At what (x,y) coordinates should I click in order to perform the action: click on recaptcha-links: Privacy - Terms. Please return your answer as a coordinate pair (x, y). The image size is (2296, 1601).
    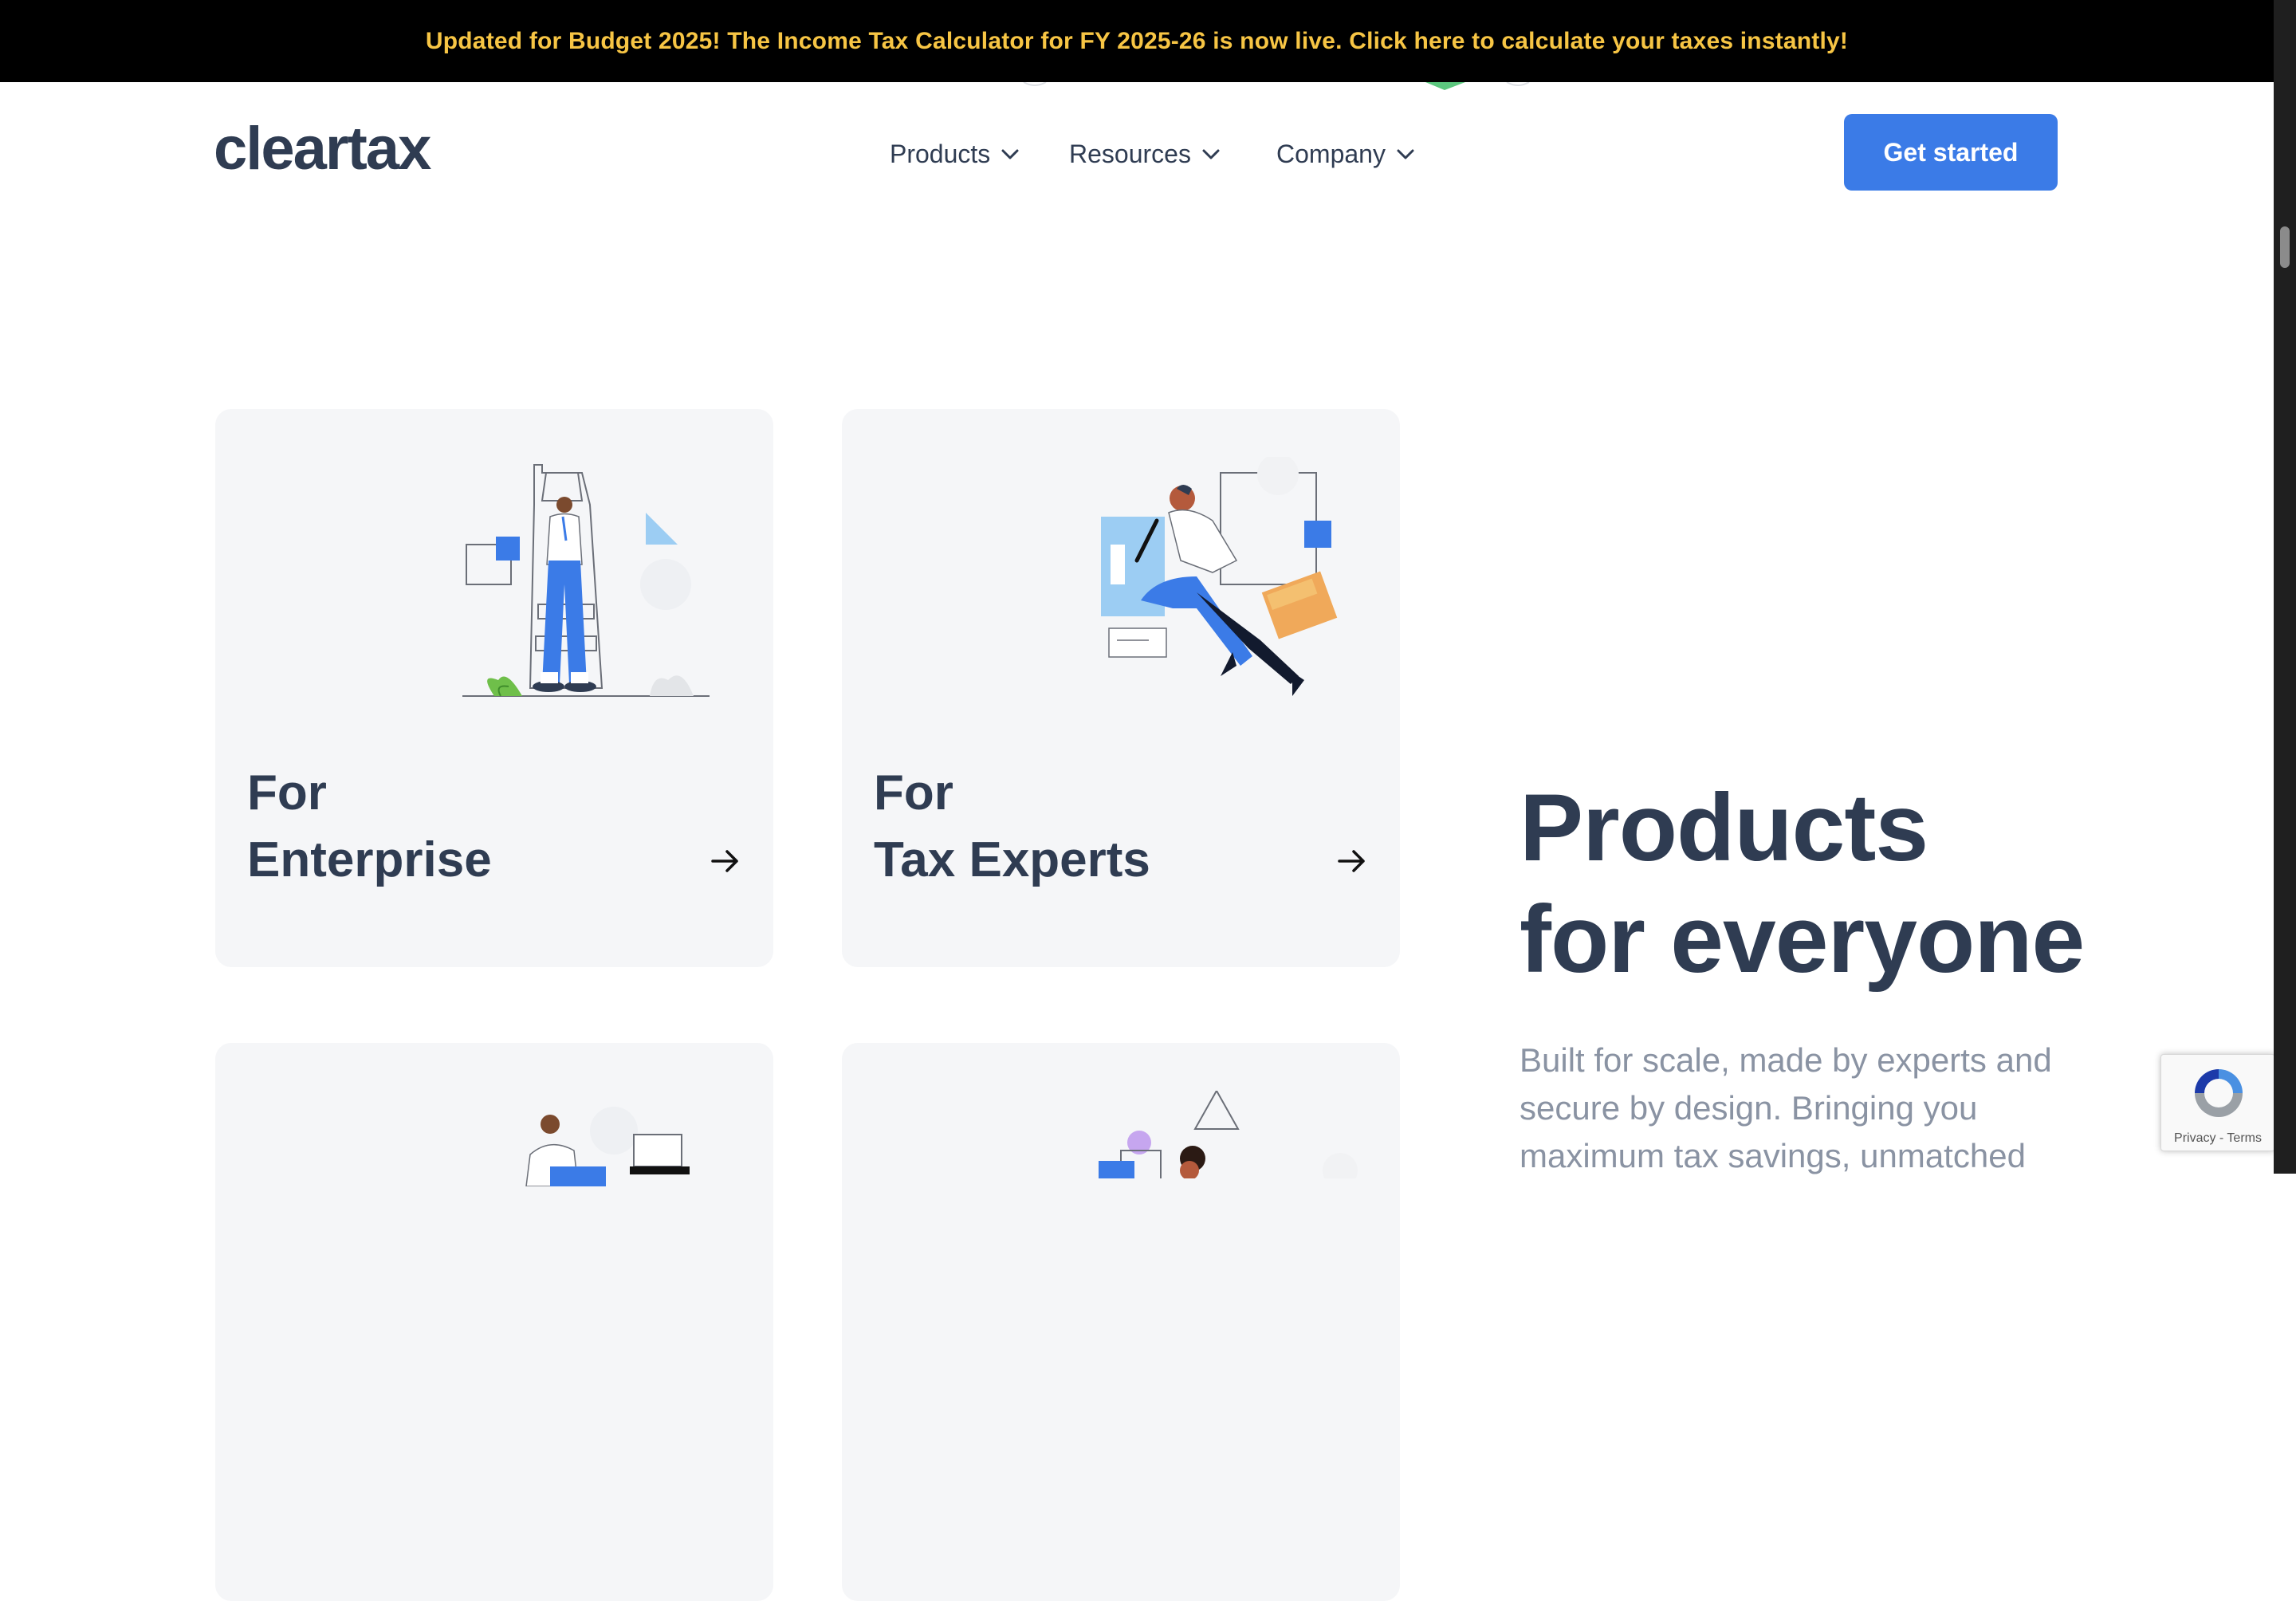
    Looking at the image, I should click on (2217, 1138).